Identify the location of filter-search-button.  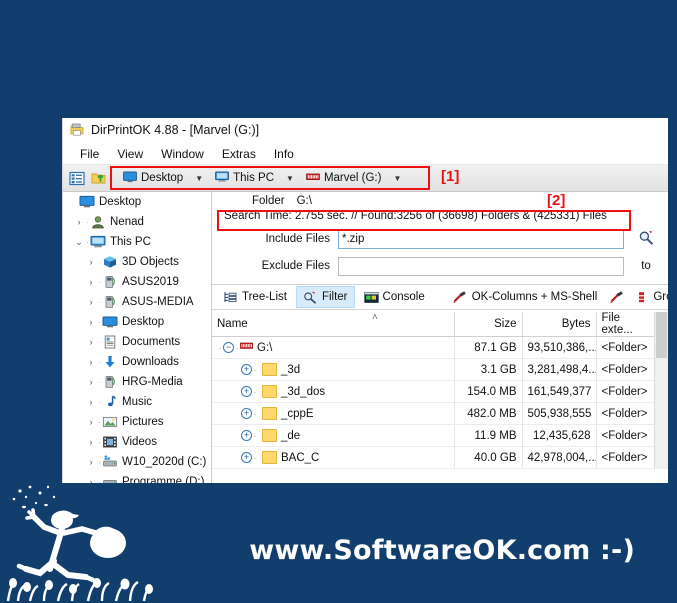
(646, 239).